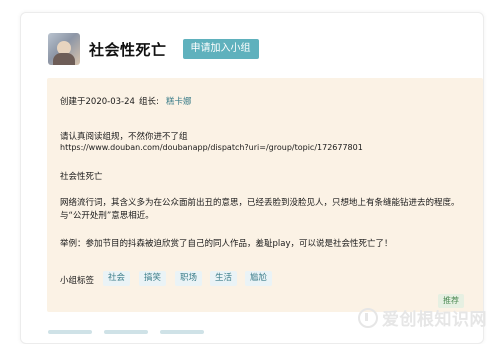 This screenshot has height=344, width=499. I want to click on watermark-logo-icon, so click(368, 317).